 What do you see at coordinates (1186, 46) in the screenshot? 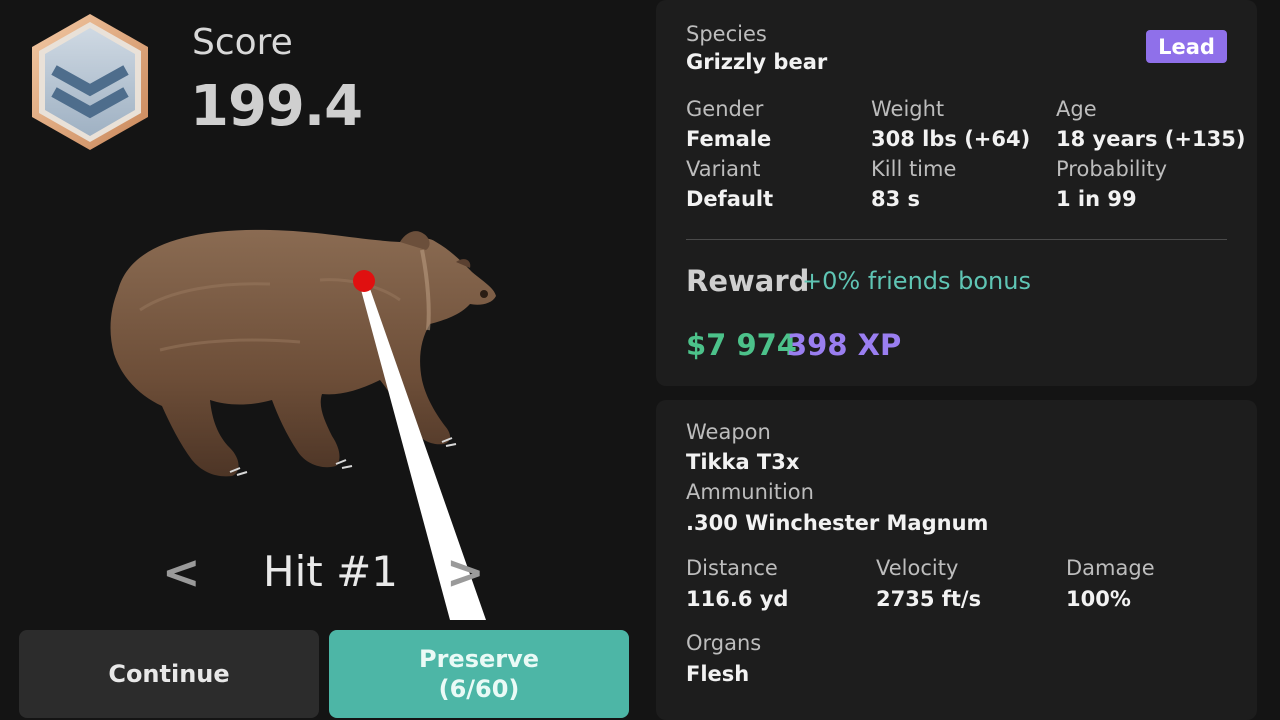
I see `lead-badge: Lead` at bounding box center [1186, 46].